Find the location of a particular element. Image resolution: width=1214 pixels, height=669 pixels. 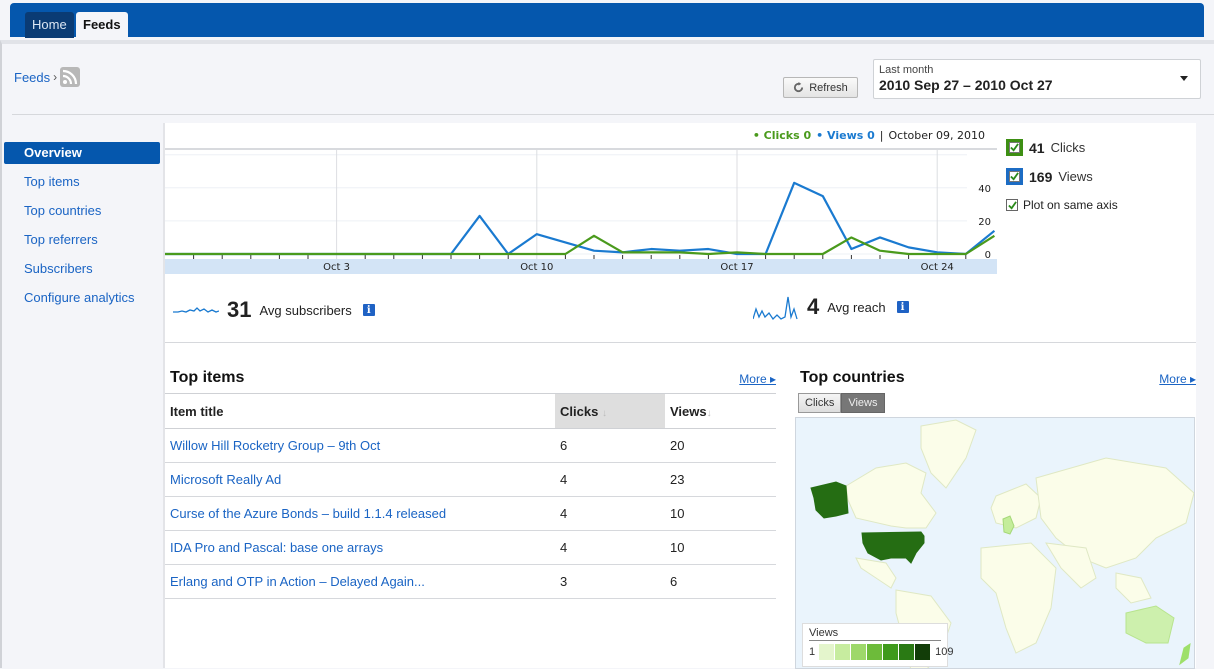

breadcrumb: Feeds › is located at coordinates (47, 77).